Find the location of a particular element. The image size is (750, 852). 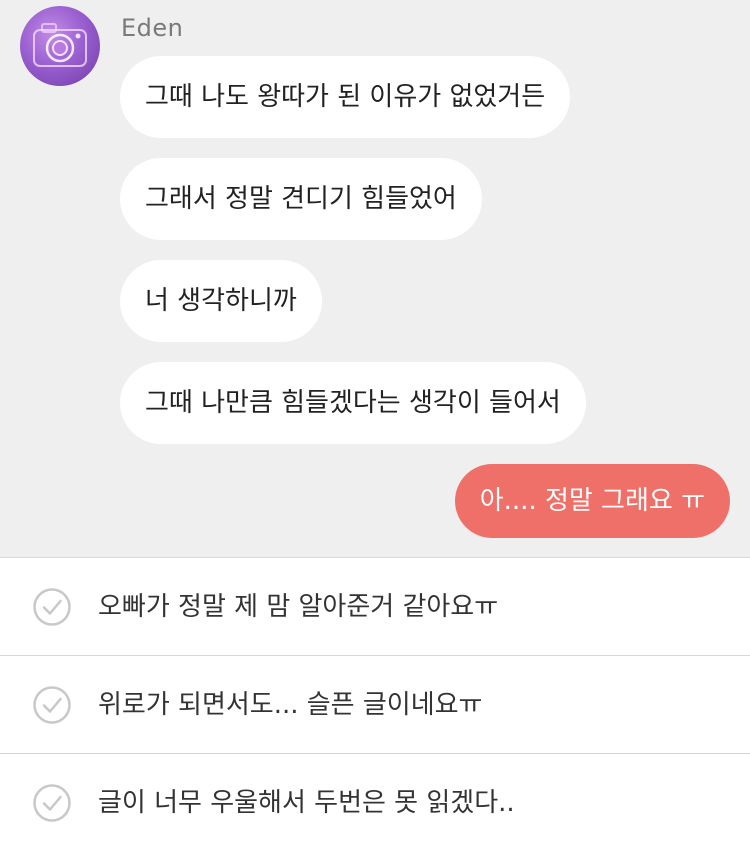

reply-option-label: 오빠가 정말 제 맘 알아준거 같아요ㅠ is located at coordinates (298, 607).